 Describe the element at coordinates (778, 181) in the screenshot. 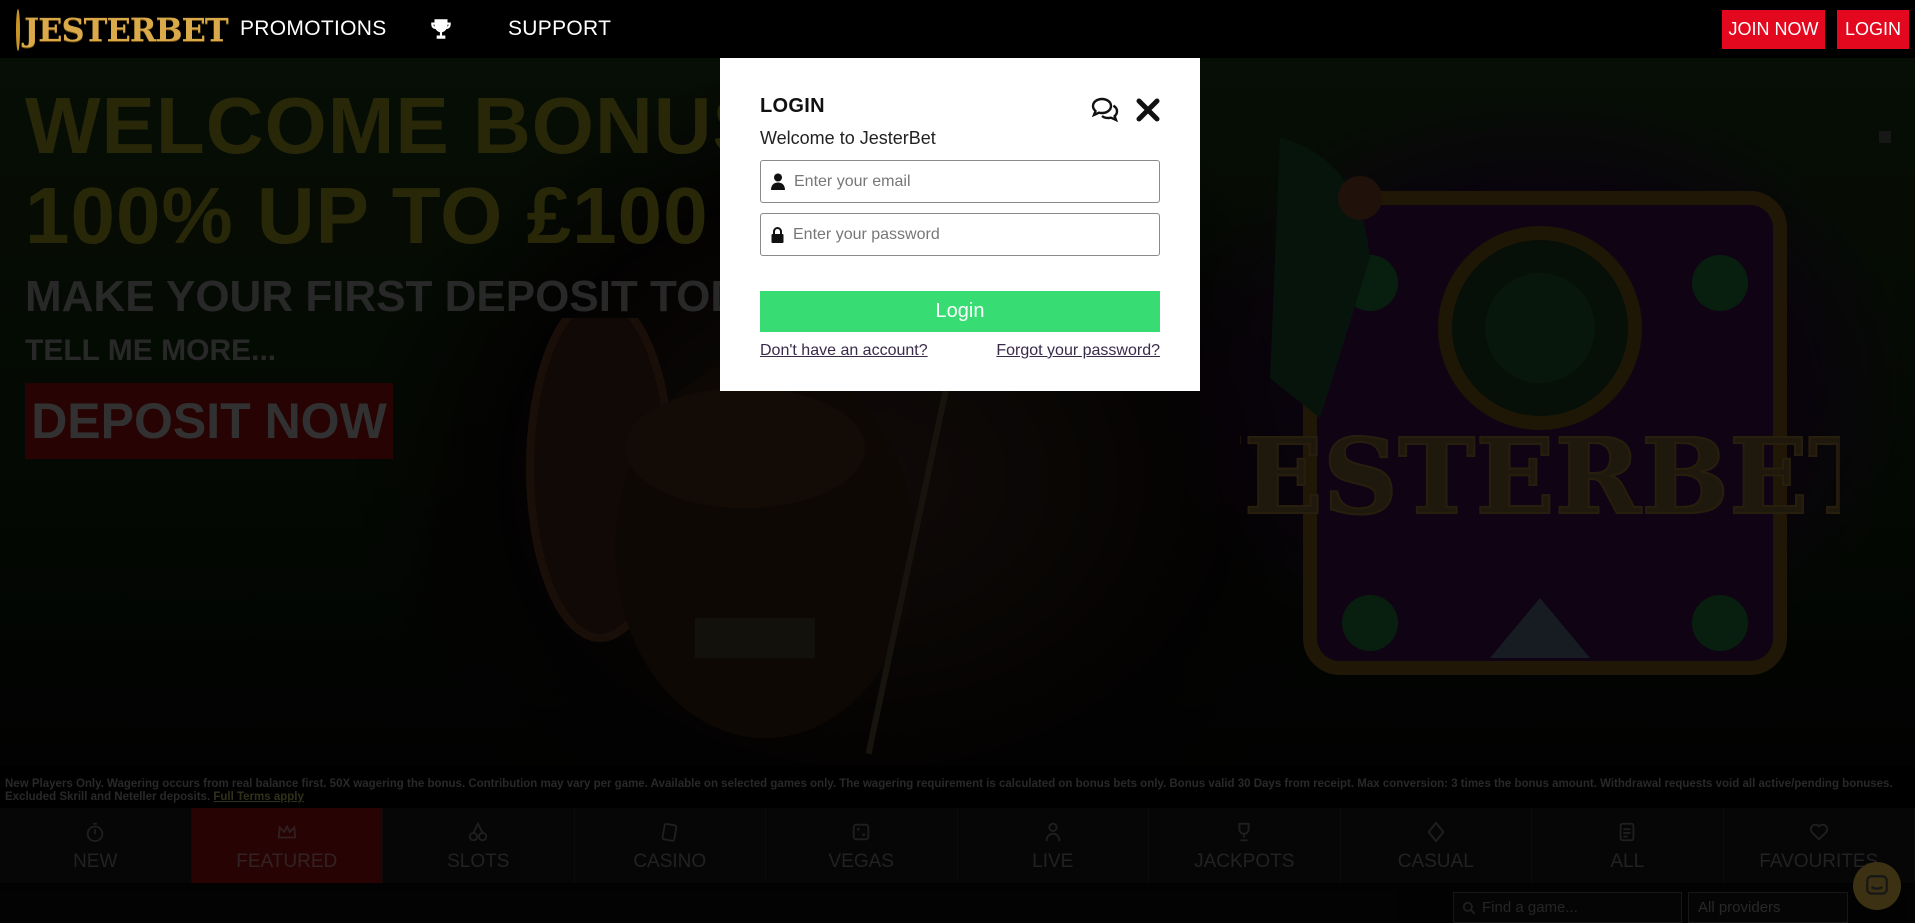

I see `user-icon` at that location.